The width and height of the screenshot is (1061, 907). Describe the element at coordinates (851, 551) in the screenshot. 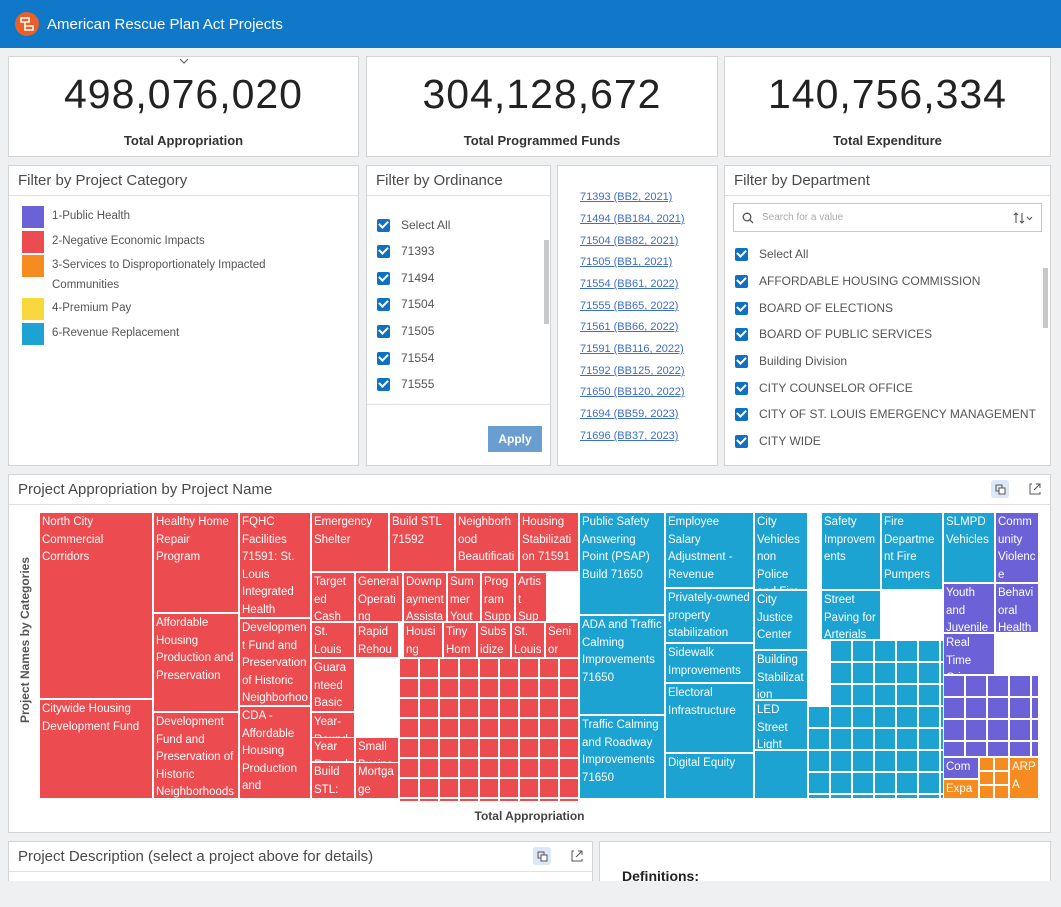

I see `treemap-tile: Safety Improvements` at that location.